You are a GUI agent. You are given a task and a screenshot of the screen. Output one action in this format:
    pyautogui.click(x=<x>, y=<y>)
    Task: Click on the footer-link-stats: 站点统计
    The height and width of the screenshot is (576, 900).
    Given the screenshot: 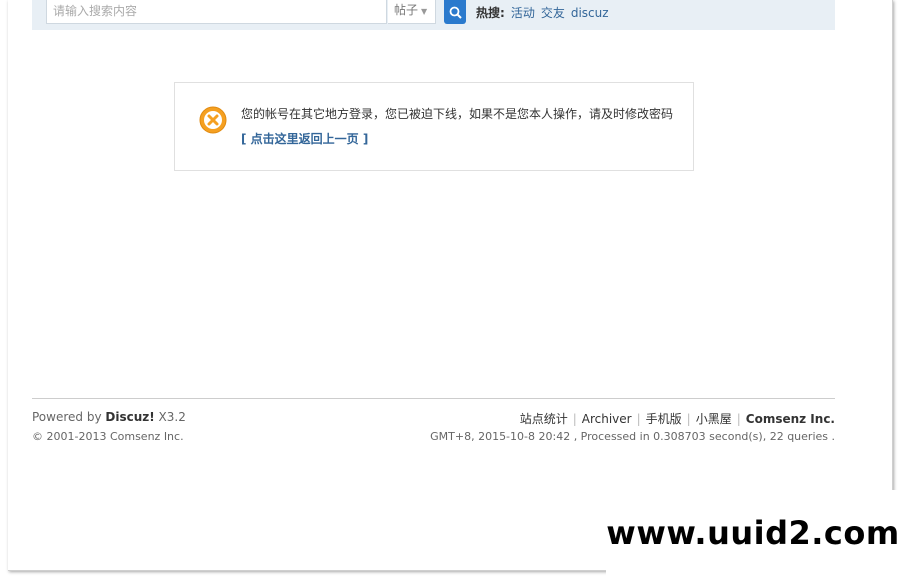 What is the action you would take?
    pyautogui.click(x=546, y=418)
    